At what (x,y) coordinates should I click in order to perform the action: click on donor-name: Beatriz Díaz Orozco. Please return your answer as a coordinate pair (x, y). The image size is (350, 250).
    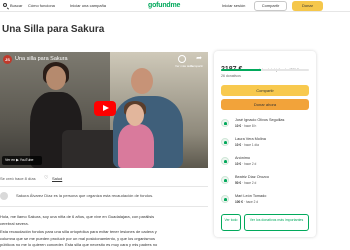
    Looking at the image, I should click on (252, 177).